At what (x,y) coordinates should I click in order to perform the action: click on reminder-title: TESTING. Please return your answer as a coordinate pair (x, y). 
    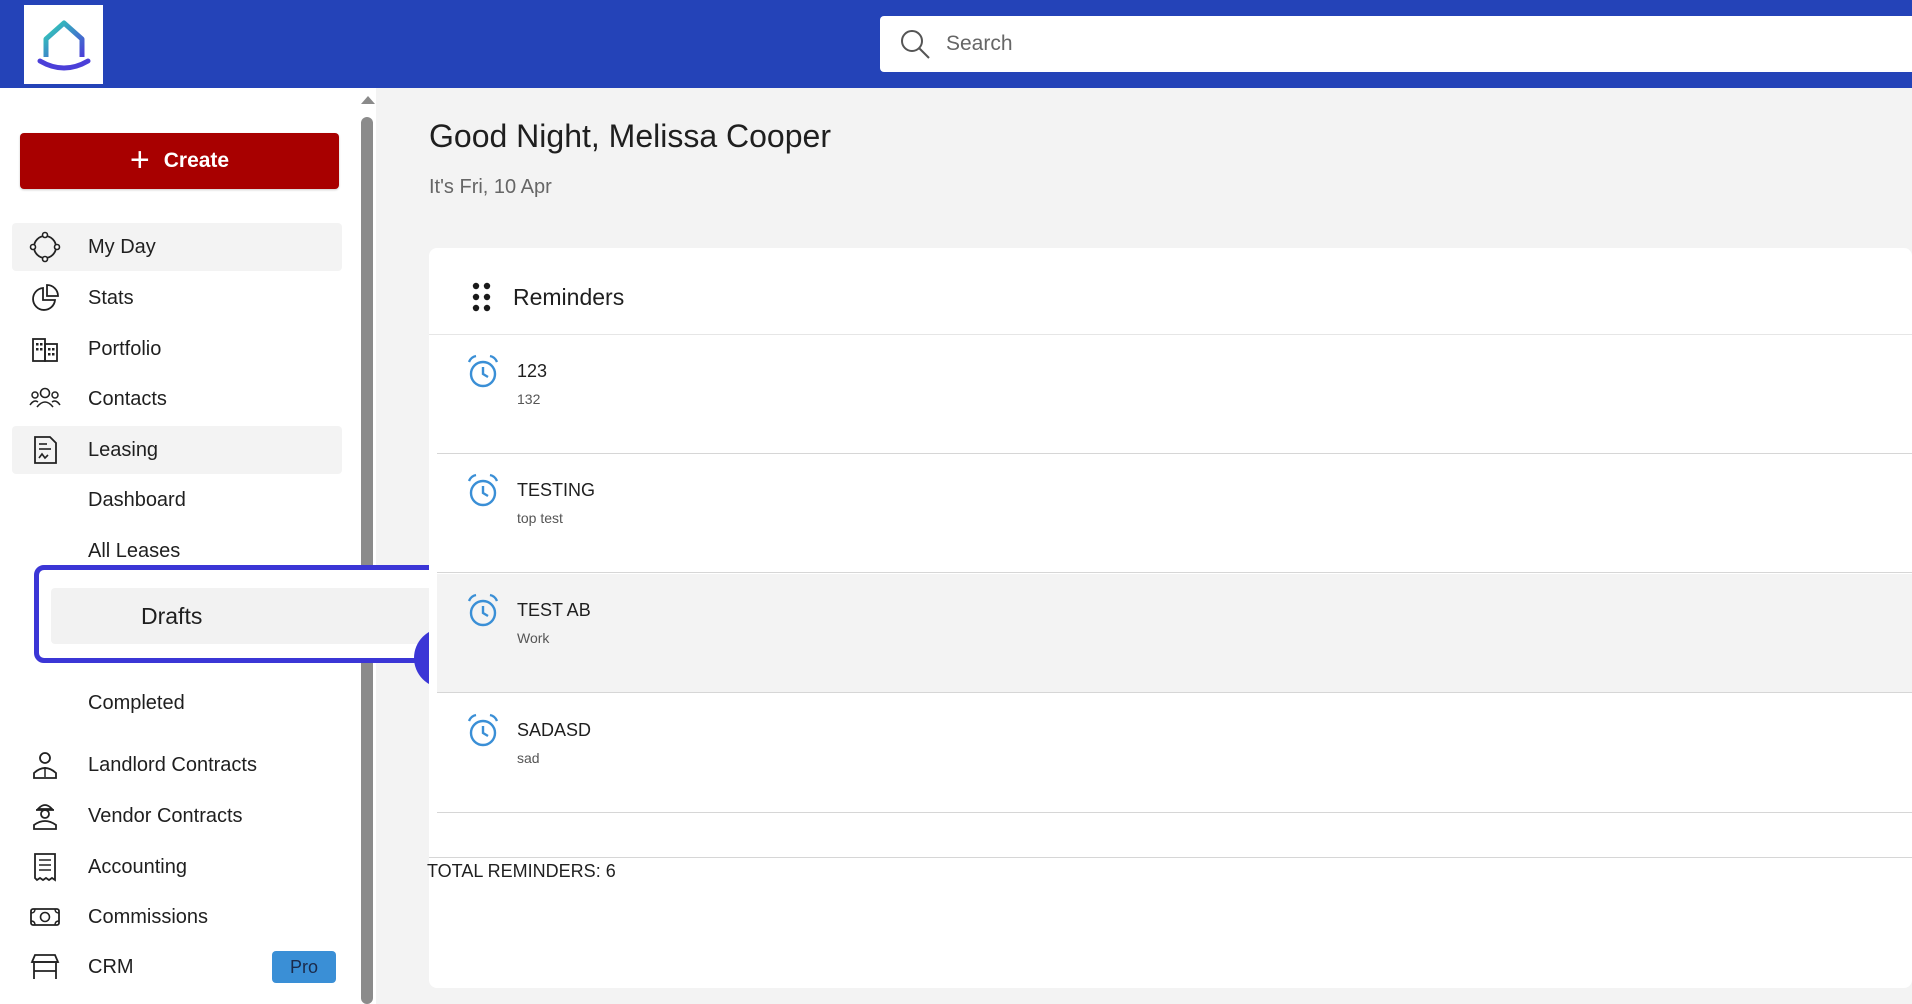
    Looking at the image, I should click on (556, 490).